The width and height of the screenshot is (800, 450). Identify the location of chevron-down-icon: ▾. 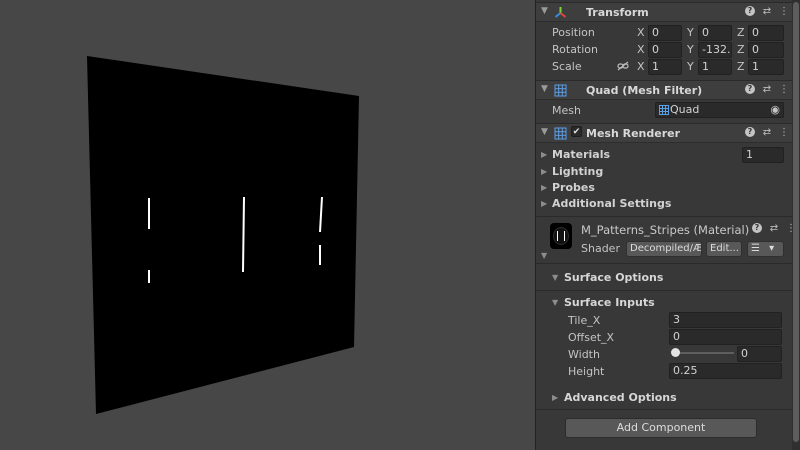
(772, 248).